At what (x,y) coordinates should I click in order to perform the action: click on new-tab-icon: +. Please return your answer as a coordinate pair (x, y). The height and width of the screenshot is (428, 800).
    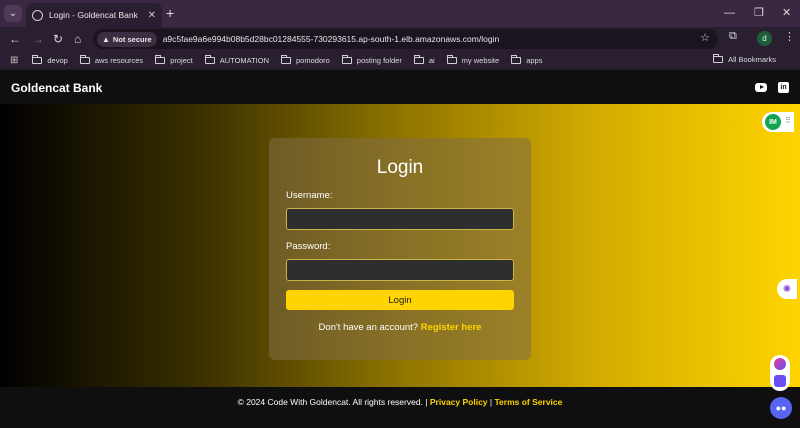
    Looking at the image, I should click on (170, 13).